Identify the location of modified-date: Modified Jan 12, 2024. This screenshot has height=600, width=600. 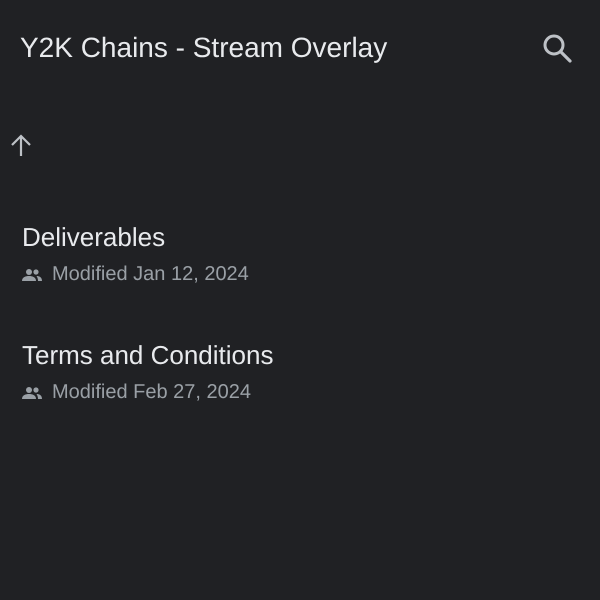
(150, 274).